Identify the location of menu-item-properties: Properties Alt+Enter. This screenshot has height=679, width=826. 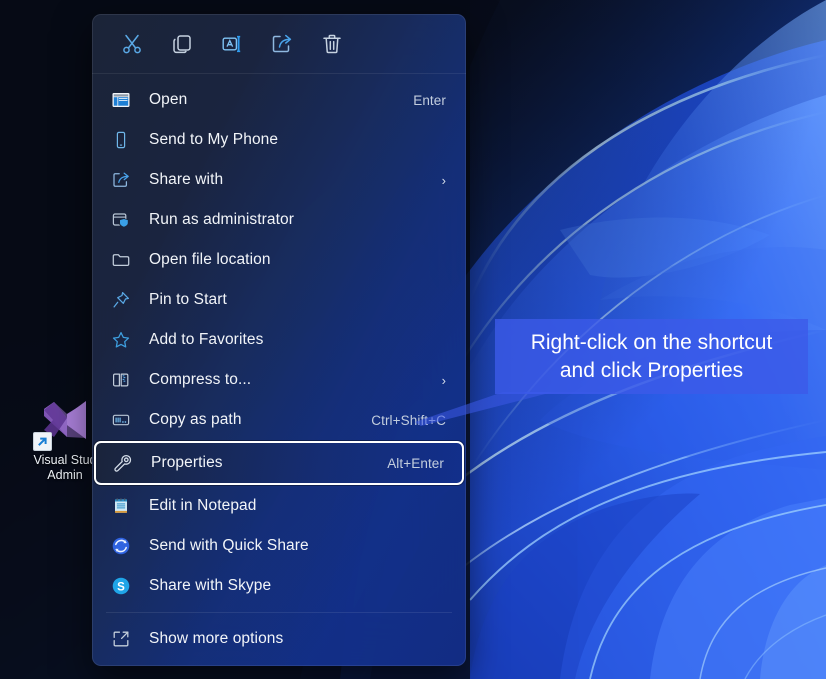
(279, 463).